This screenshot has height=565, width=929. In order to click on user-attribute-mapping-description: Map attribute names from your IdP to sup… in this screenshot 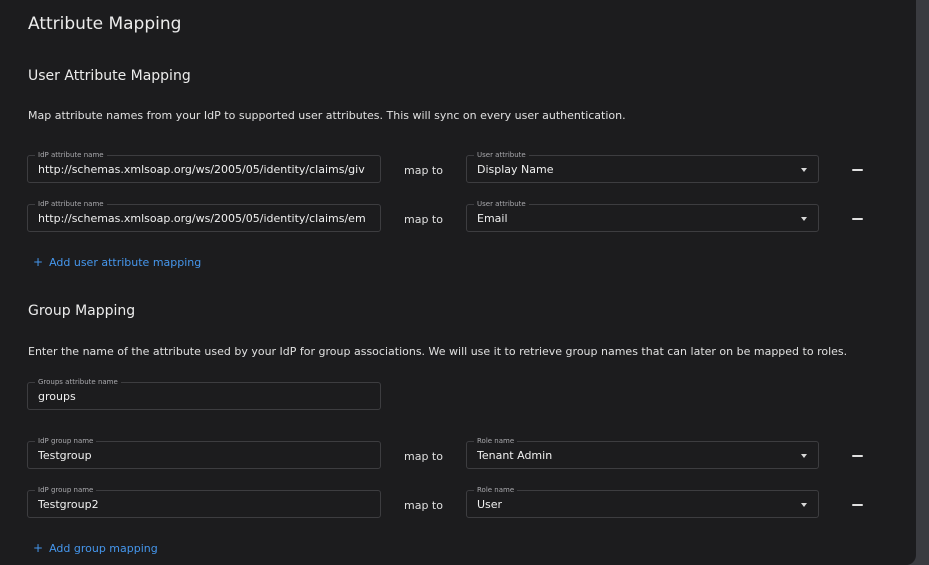, I will do `click(327, 115)`.